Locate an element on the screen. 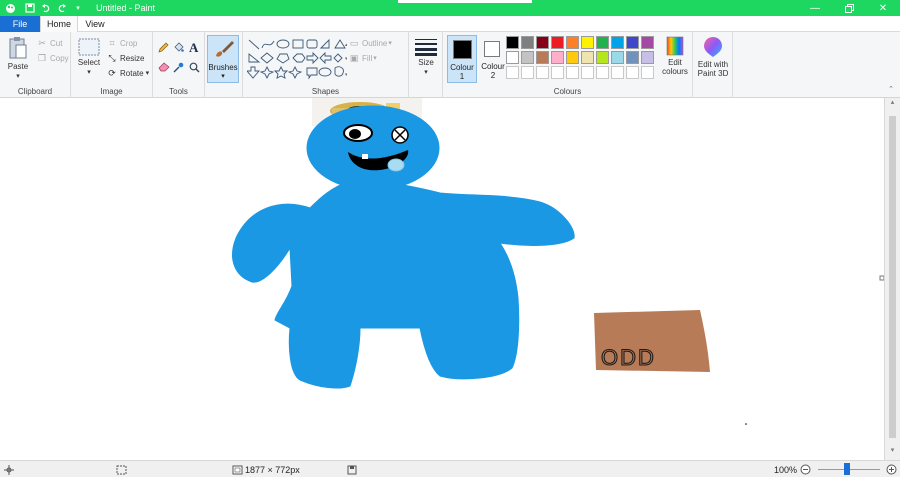  customize-toolbar-chevron-icon: ▾ is located at coordinates (78, 8).